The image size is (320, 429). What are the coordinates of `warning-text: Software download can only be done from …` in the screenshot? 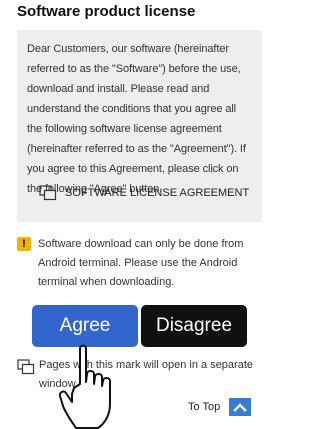 It's located at (141, 263).